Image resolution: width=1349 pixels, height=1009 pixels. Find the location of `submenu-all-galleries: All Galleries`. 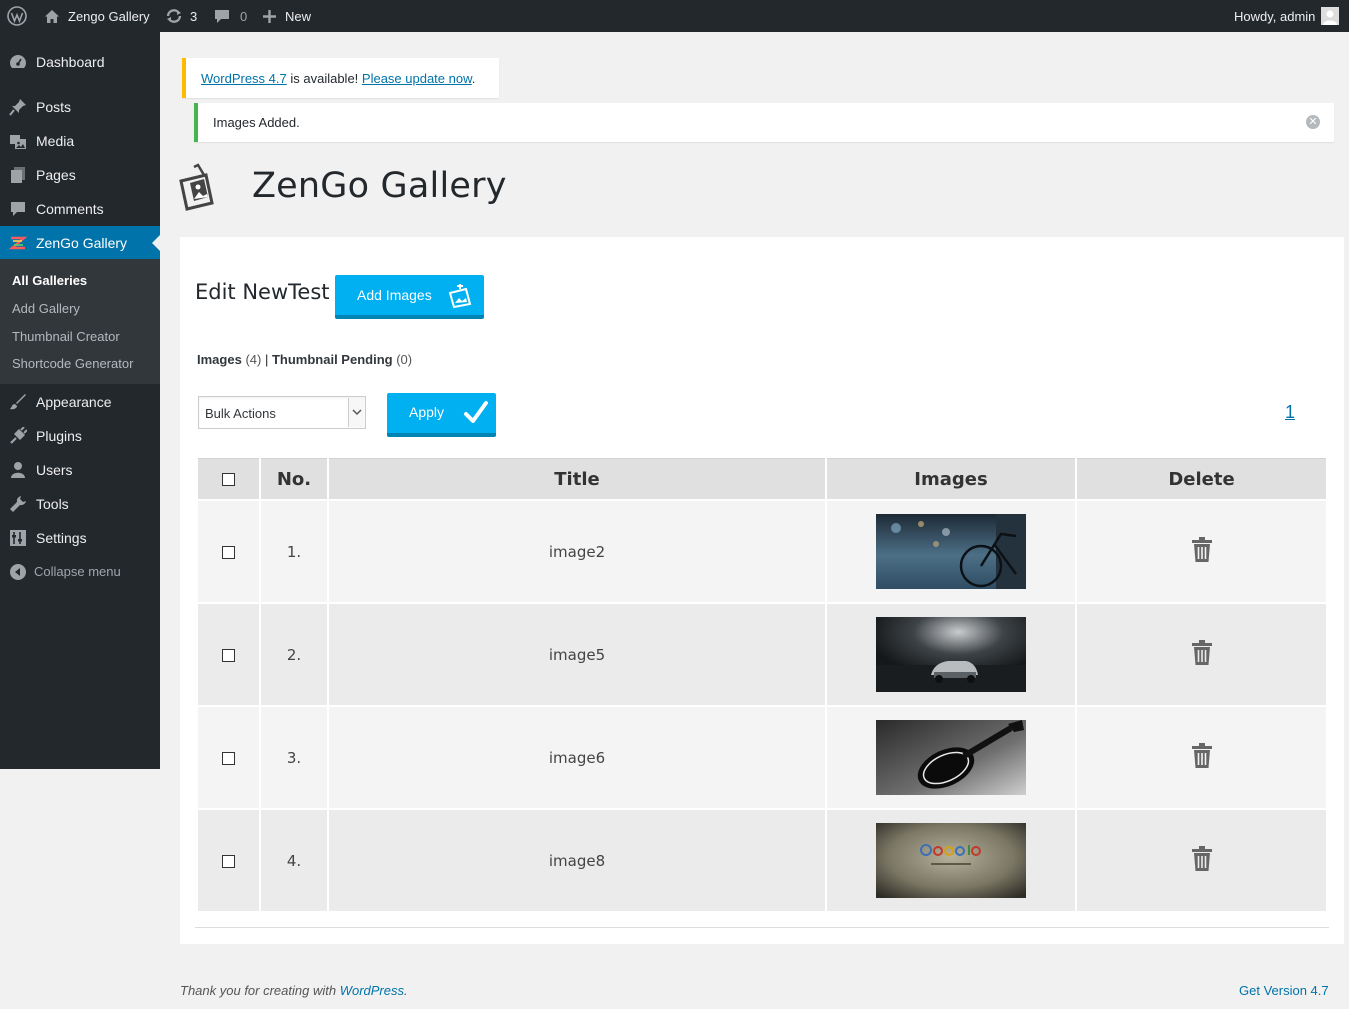

submenu-all-galleries: All Galleries is located at coordinates (49, 280).